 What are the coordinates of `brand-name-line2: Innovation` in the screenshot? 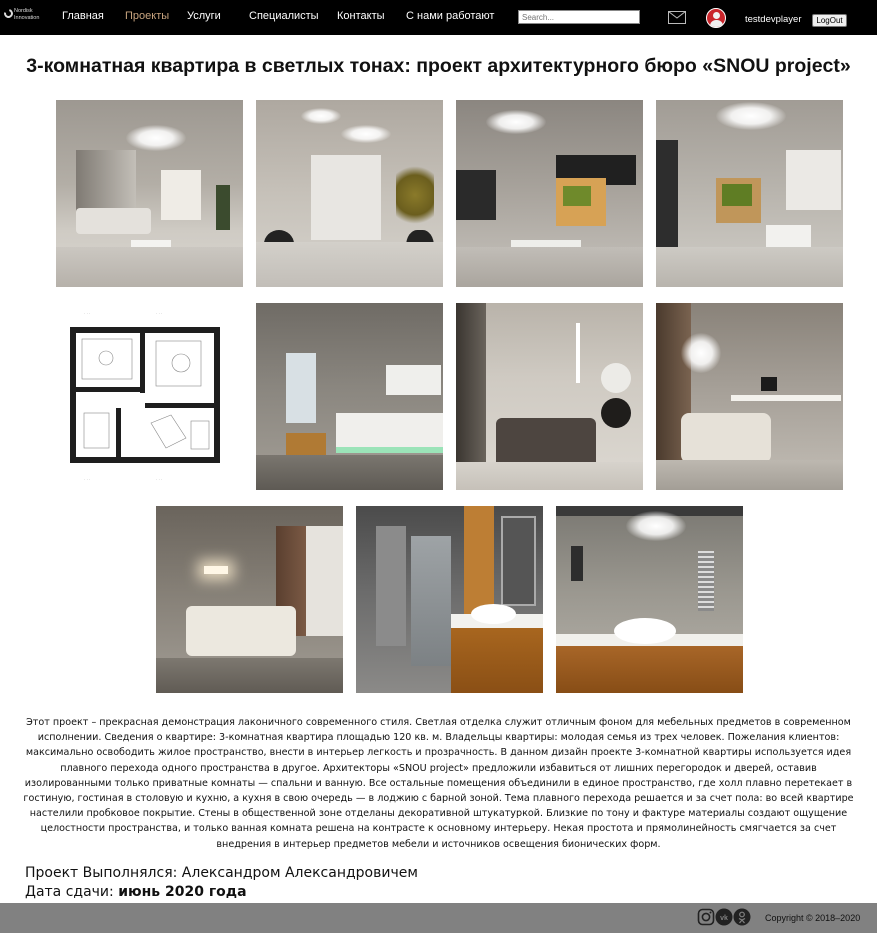 It's located at (27, 18).